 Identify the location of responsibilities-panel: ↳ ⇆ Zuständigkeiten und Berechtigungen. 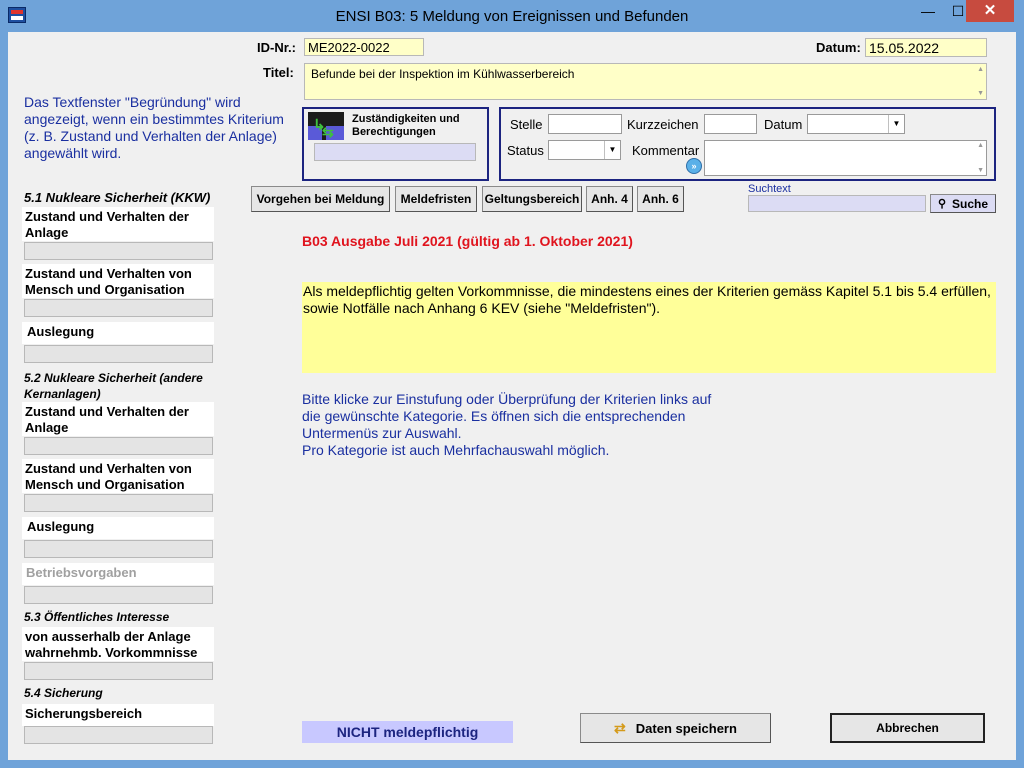
(395, 144).